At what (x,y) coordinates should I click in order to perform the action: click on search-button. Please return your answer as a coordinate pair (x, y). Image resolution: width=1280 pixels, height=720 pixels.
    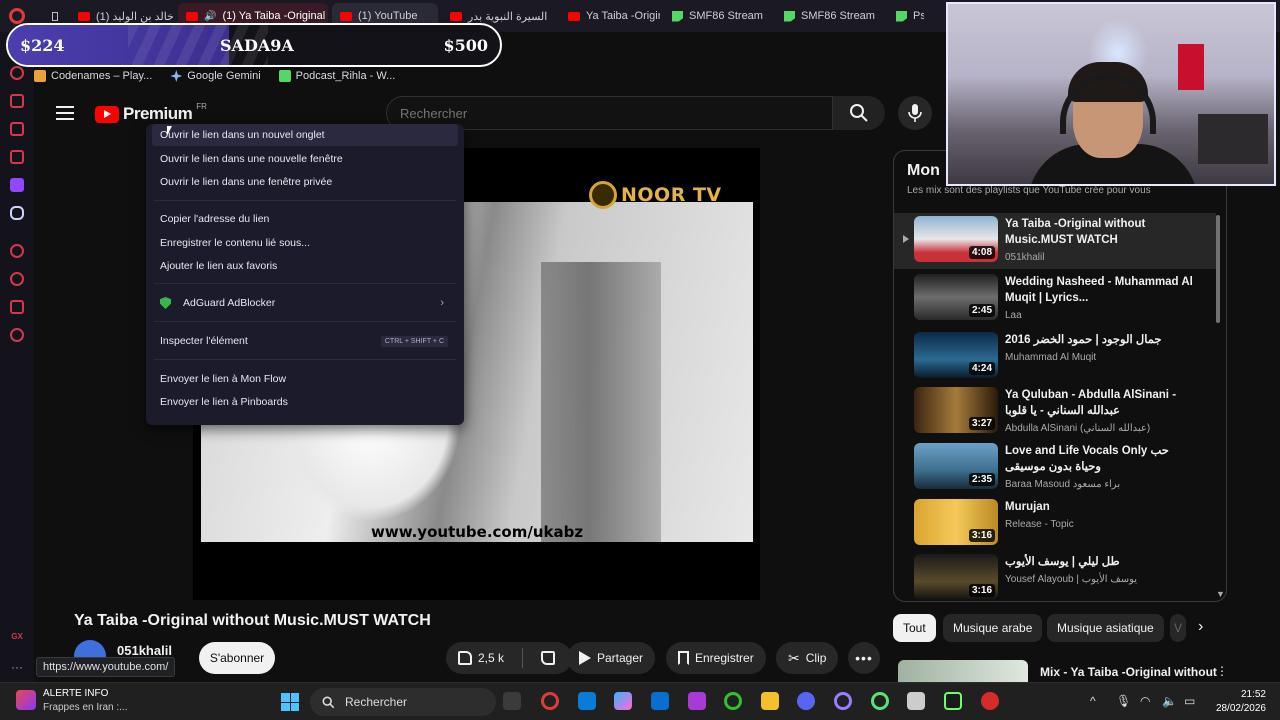
    Looking at the image, I should click on (859, 113).